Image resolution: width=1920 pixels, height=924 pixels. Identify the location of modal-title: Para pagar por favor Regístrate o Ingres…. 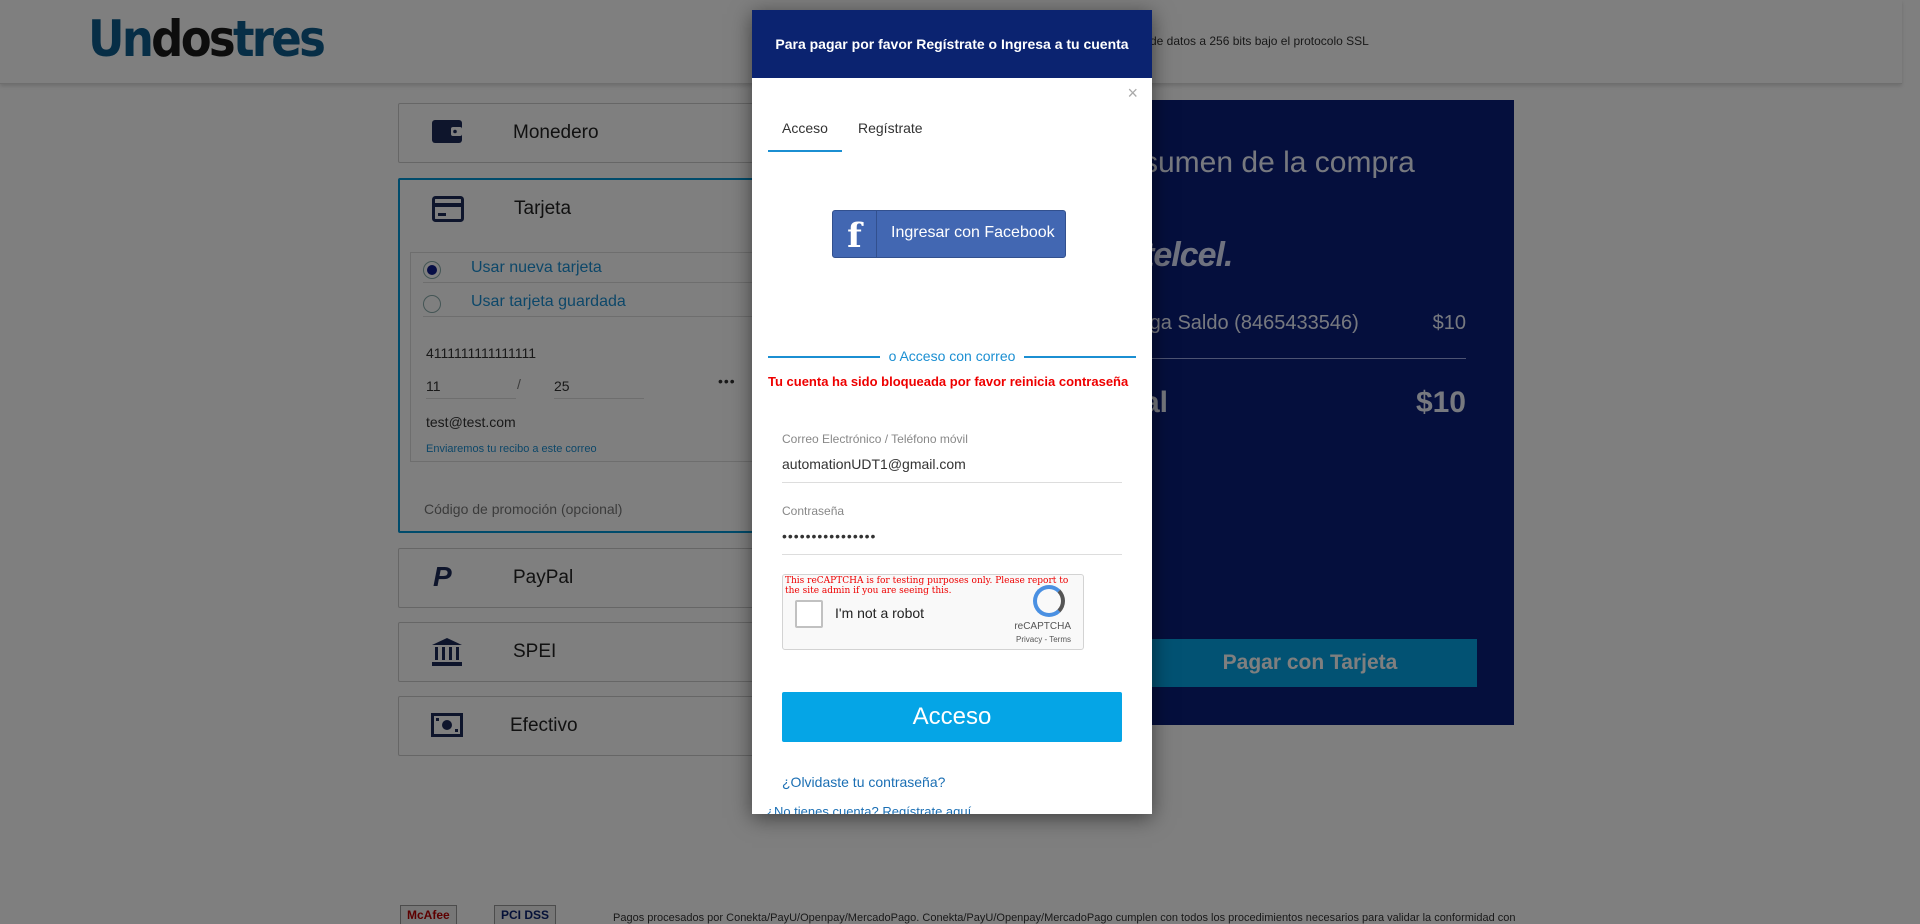
(952, 44).